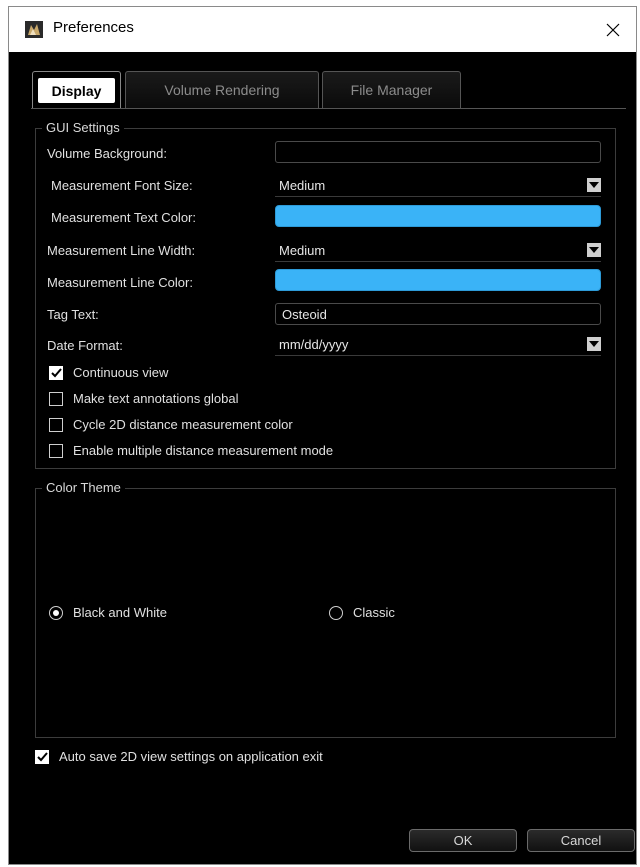  What do you see at coordinates (362, 612) in the screenshot?
I see `theme-classic-radio: Classic` at bounding box center [362, 612].